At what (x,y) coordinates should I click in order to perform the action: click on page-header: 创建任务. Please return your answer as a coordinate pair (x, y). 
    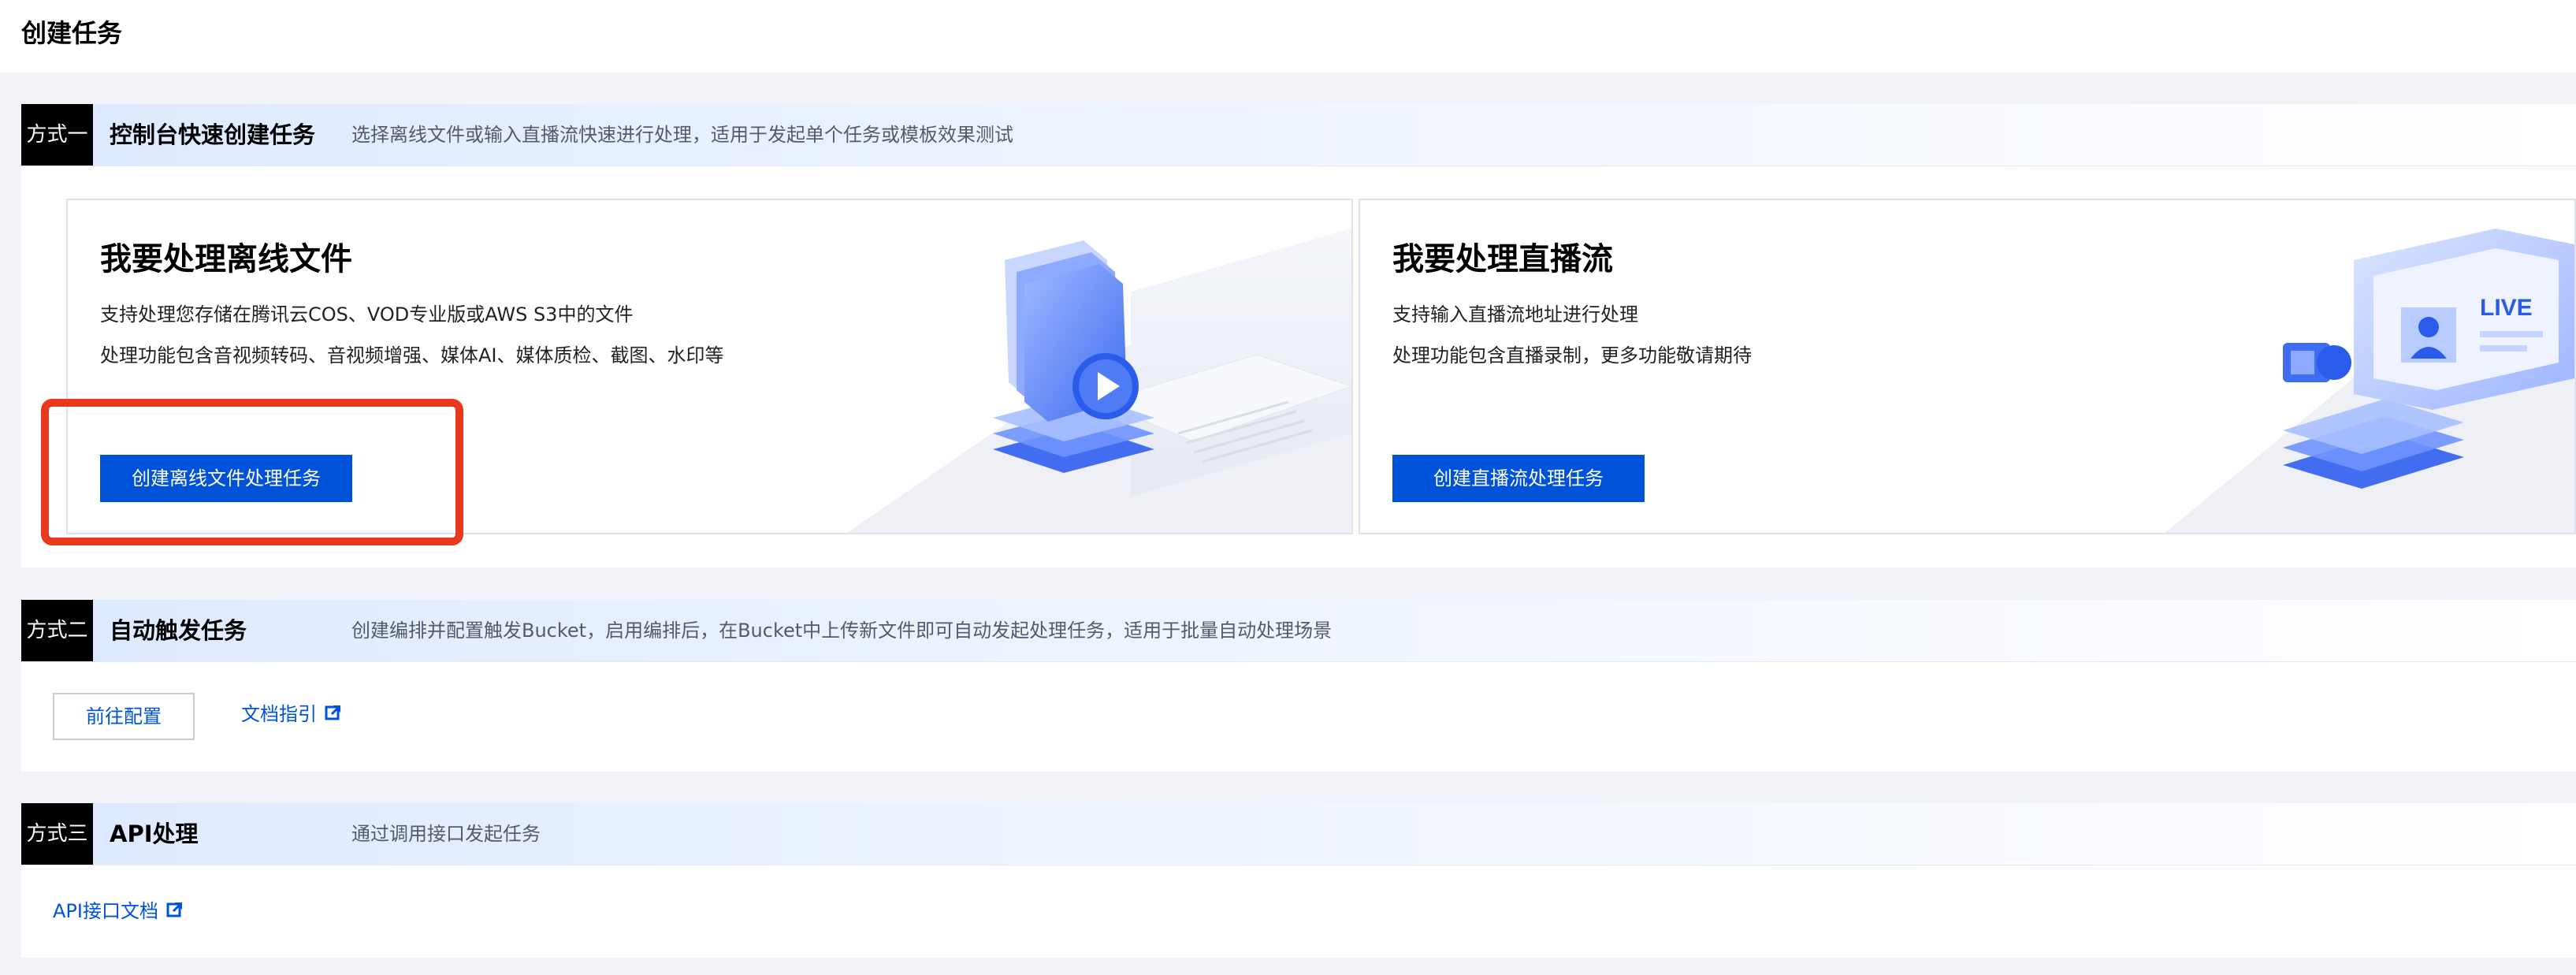
    Looking at the image, I should click on (1288, 36).